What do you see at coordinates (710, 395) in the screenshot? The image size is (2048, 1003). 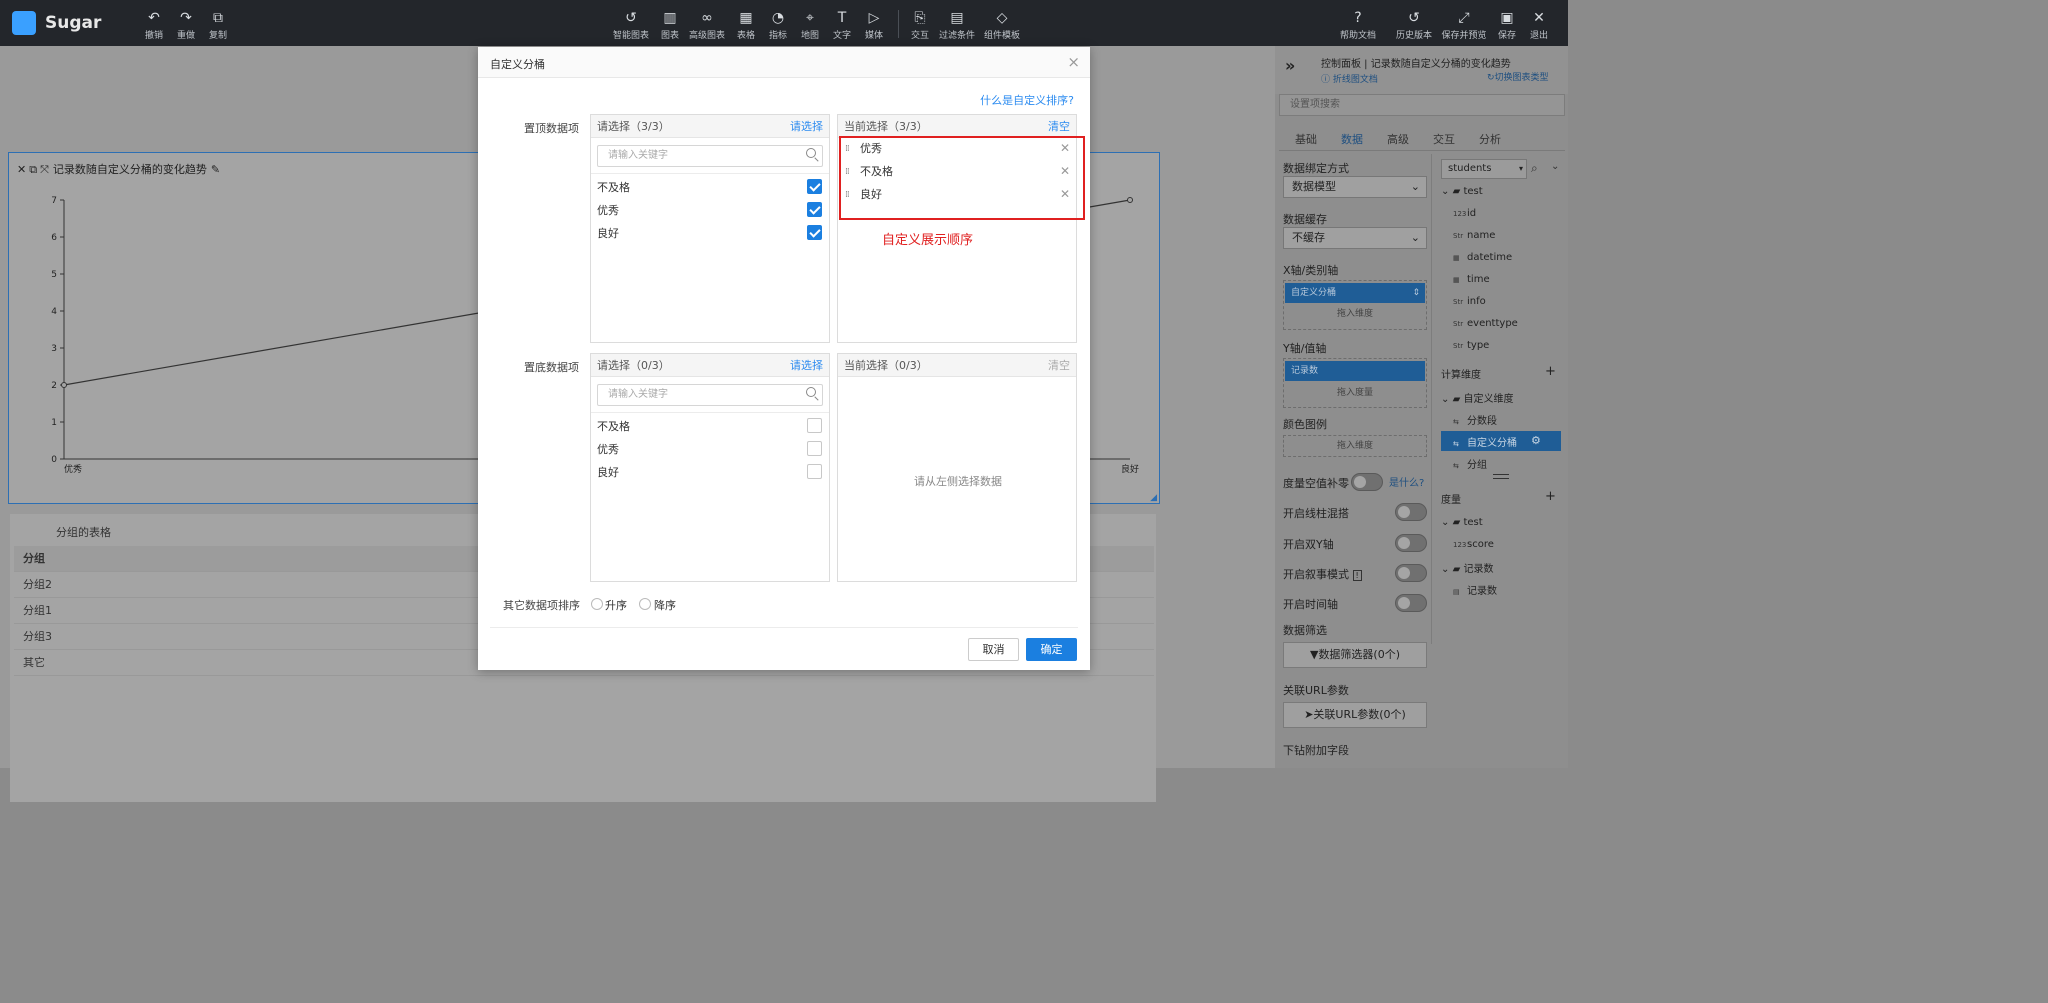 I see `bottom-search-input: 请输入关键字` at bounding box center [710, 395].